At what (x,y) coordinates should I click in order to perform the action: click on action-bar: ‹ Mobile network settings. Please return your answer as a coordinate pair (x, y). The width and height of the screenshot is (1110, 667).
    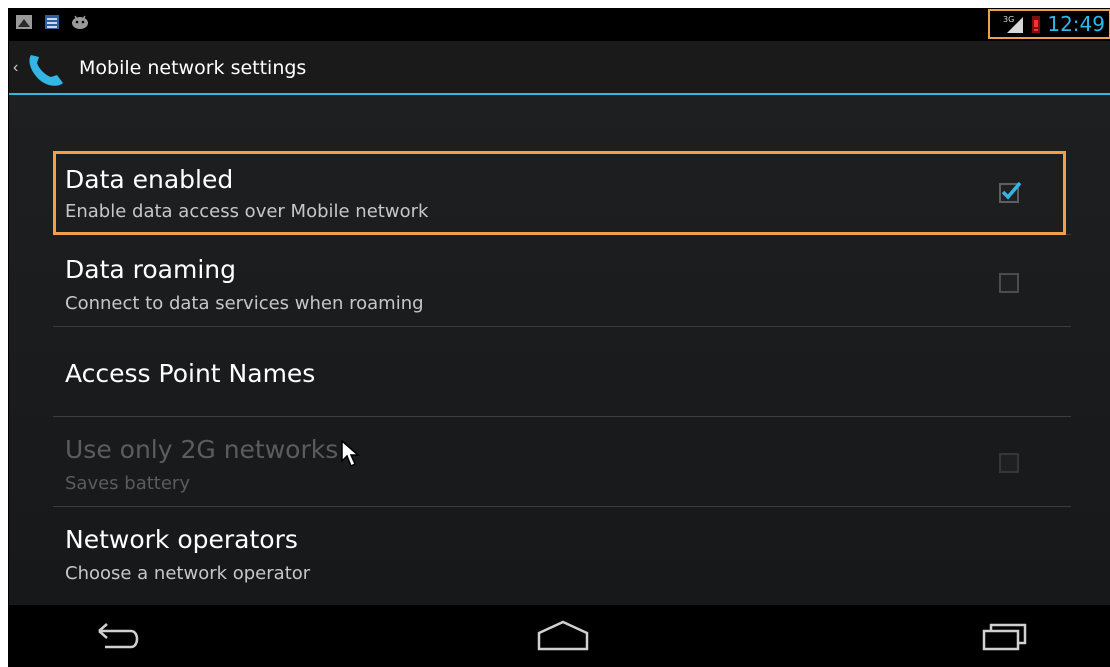
    Looking at the image, I should click on (559, 68).